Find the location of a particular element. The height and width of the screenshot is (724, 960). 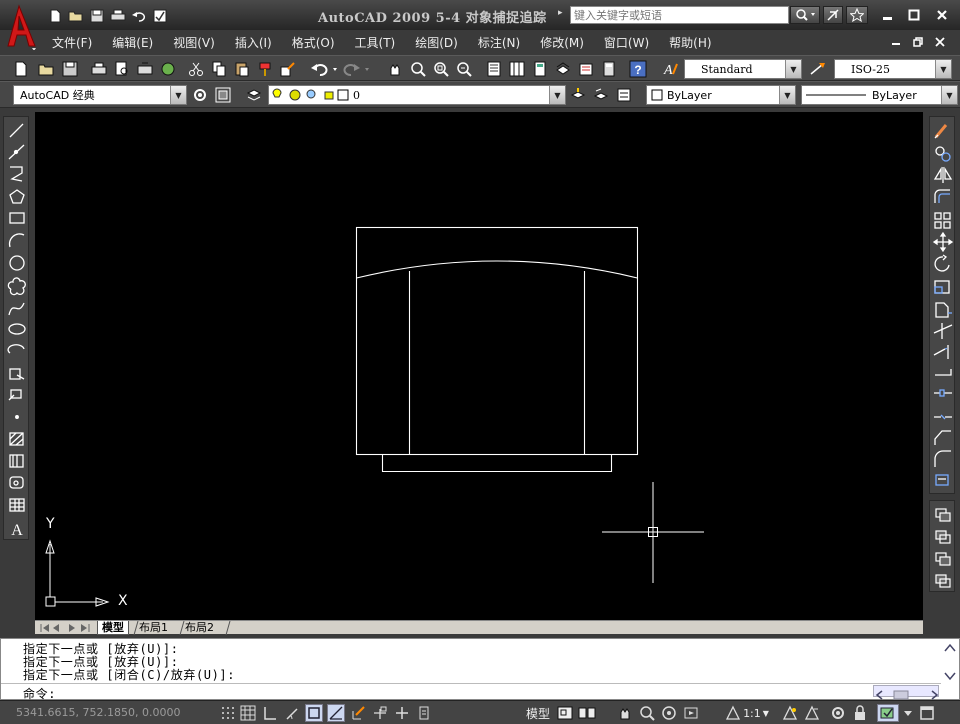

text-style-select: Standard ▼ is located at coordinates (743, 69).